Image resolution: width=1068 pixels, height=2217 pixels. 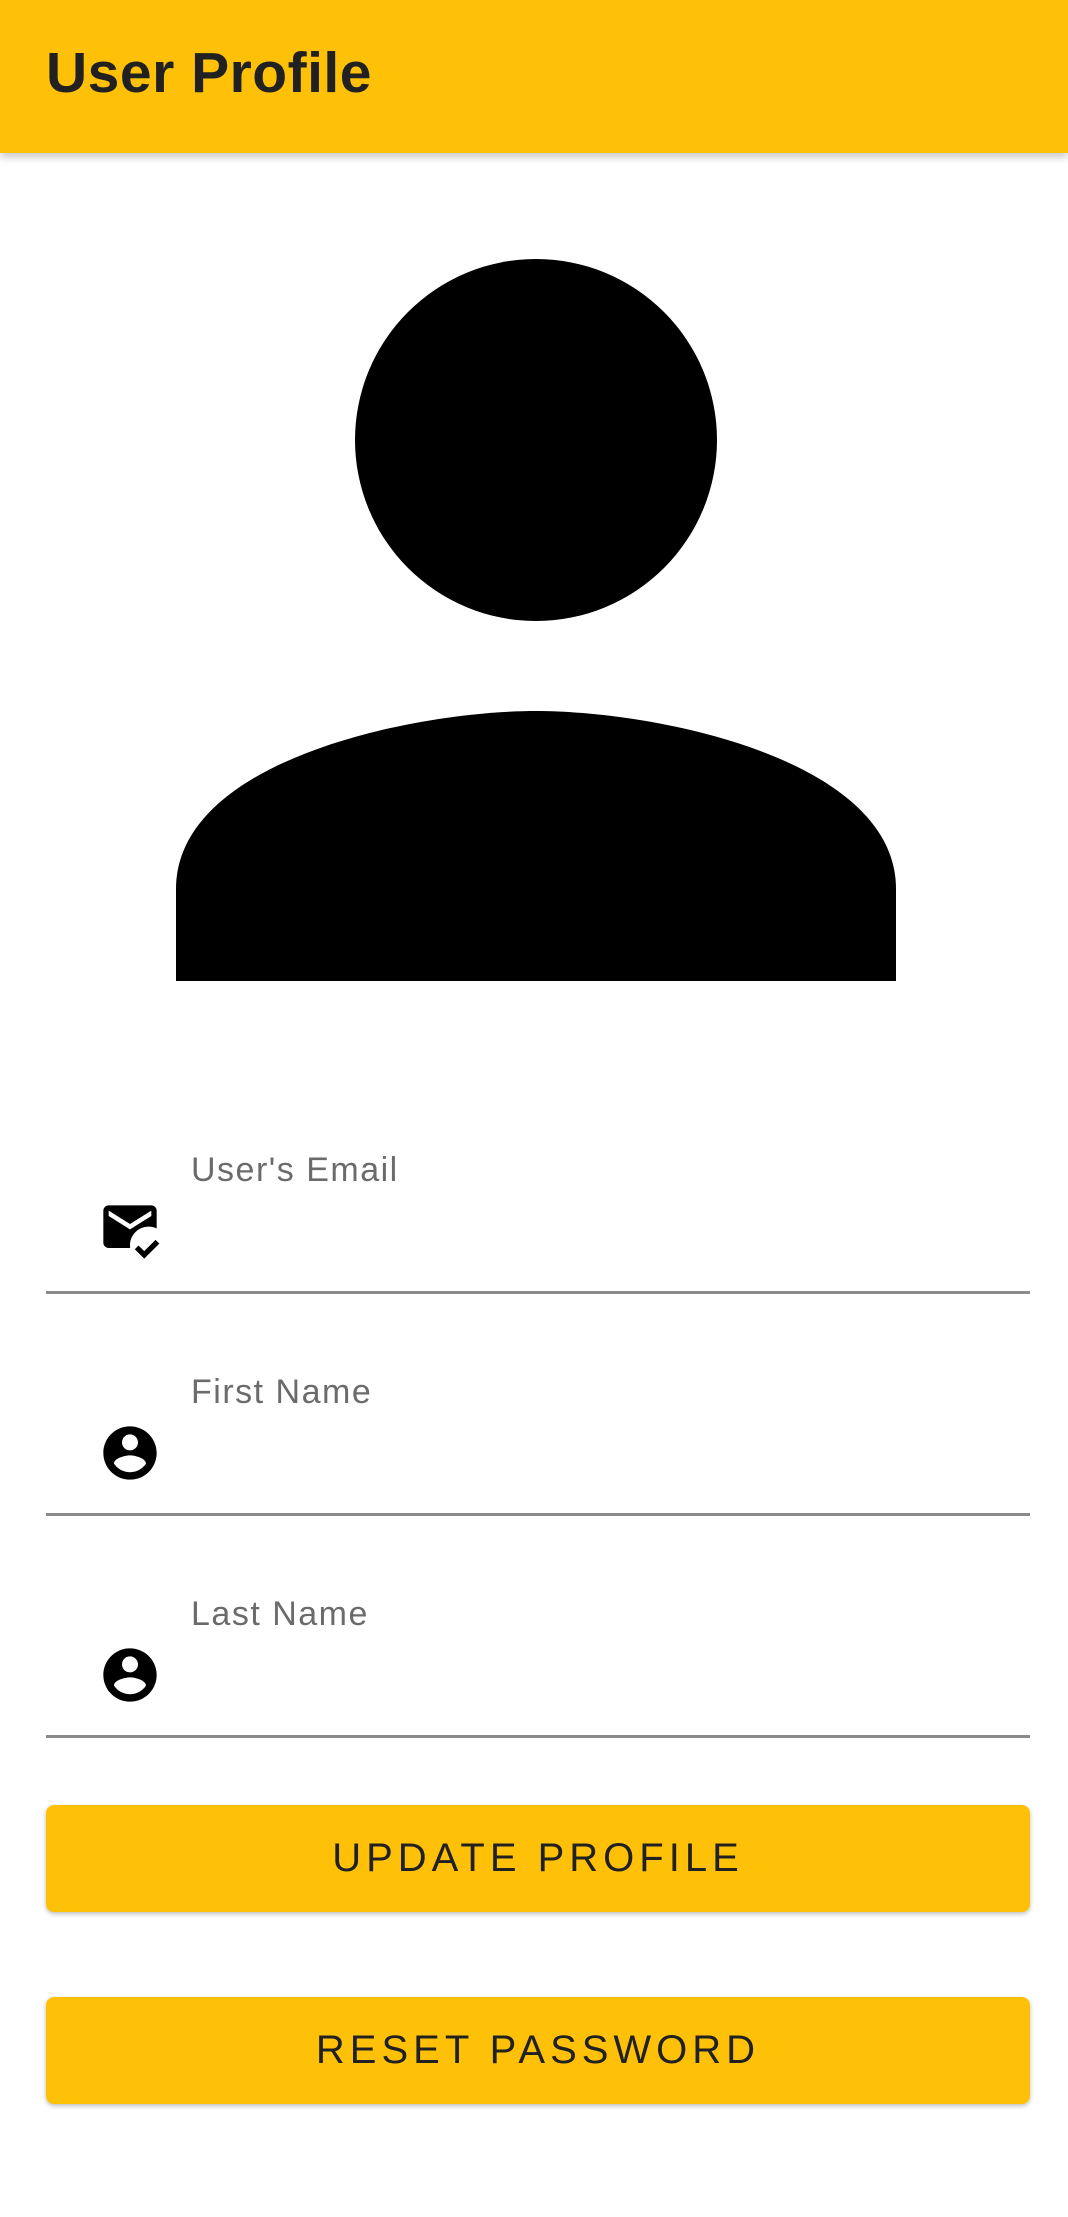 I want to click on page-title: User Profile, so click(x=209, y=73).